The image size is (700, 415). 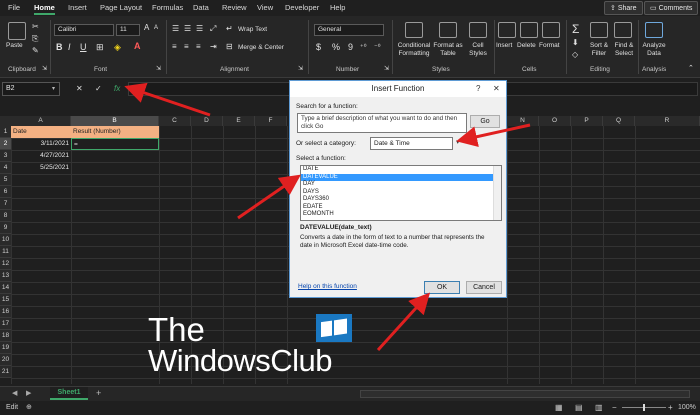 What do you see at coordinates (117, 47) in the screenshot?
I see `fill-color-icon: ◈` at bounding box center [117, 47].